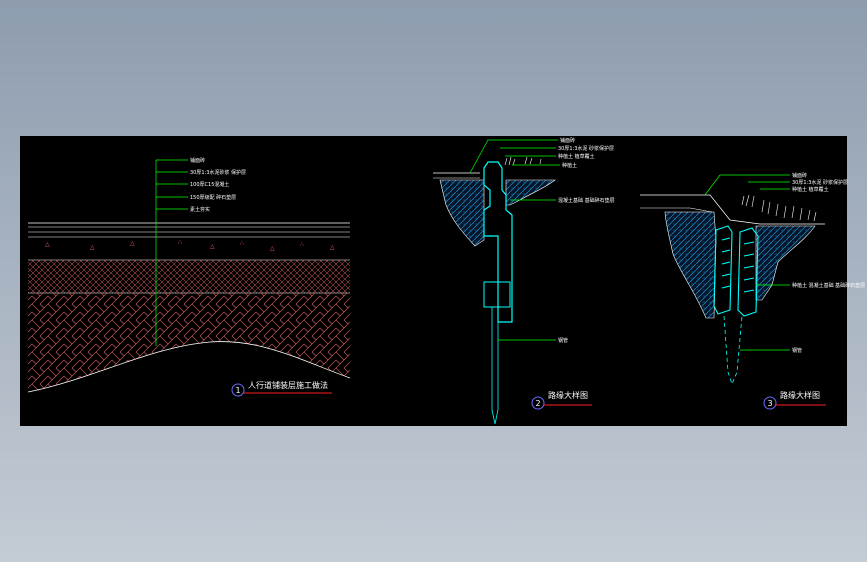 The image size is (867, 562). I want to click on drawing-2-title: 路缘大样图, so click(568, 395).